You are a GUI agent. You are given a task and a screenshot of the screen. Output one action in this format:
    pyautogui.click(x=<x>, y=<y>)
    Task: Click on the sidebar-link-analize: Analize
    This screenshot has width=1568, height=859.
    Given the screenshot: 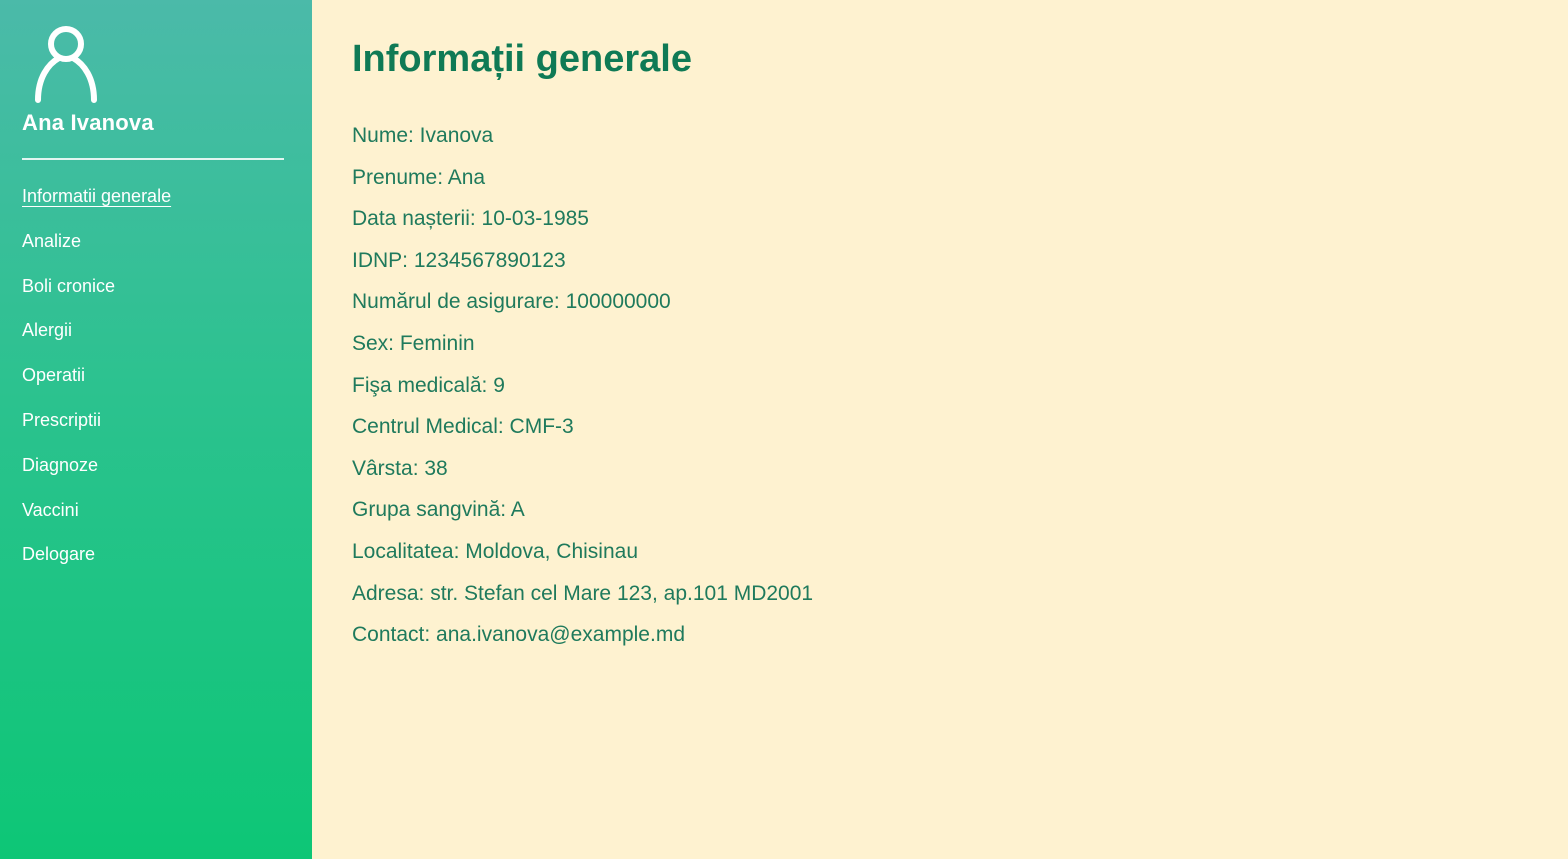 What is the action you would take?
    pyautogui.click(x=51, y=241)
    